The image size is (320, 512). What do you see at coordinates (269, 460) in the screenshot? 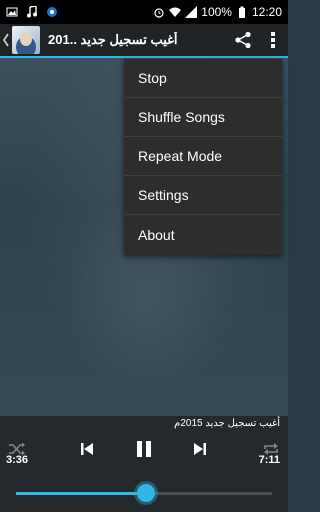
I see `total-duration: 7:11` at bounding box center [269, 460].